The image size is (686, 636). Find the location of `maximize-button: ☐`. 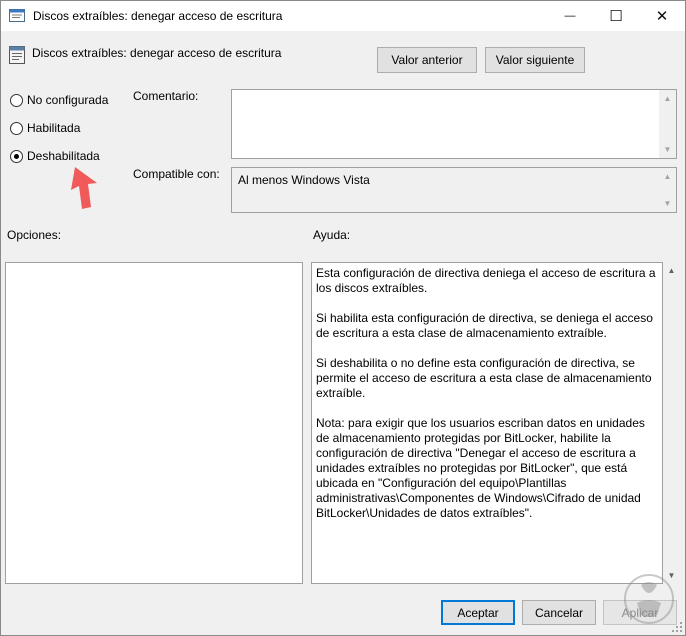

maximize-button: ☐ is located at coordinates (616, 16).